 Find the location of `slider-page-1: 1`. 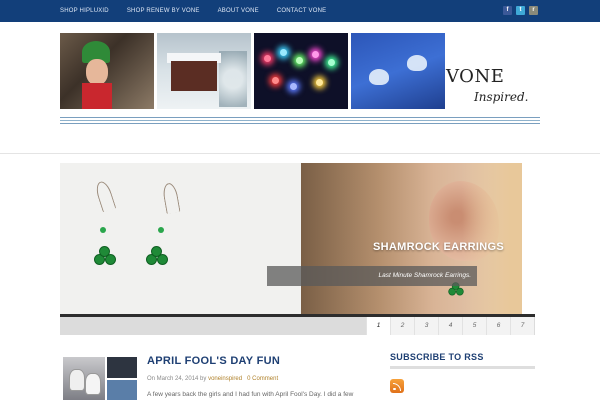

slider-page-1: 1 is located at coordinates (378, 326).